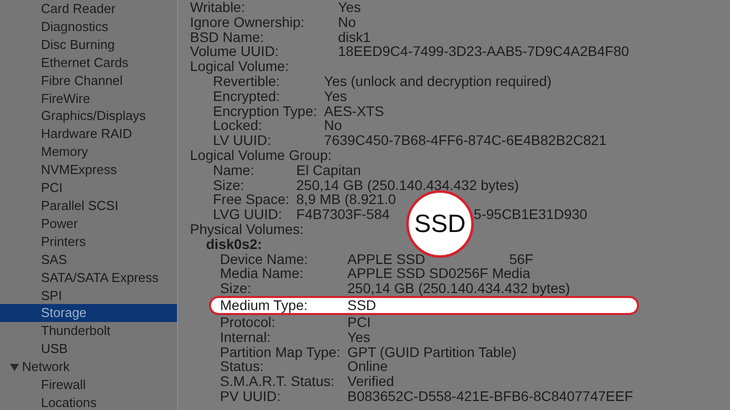  What do you see at coordinates (88, 116) in the screenshot?
I see `sidebar-item: Graphics/Displays` at bounding box center [88, 116].